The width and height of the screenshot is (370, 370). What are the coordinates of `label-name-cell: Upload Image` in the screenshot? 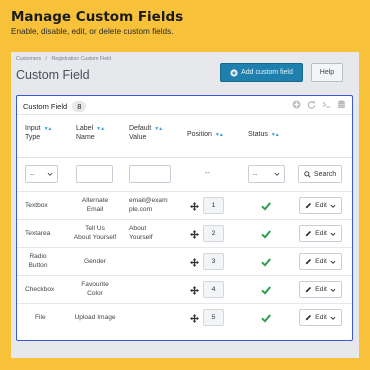 It's located at (95, 317).